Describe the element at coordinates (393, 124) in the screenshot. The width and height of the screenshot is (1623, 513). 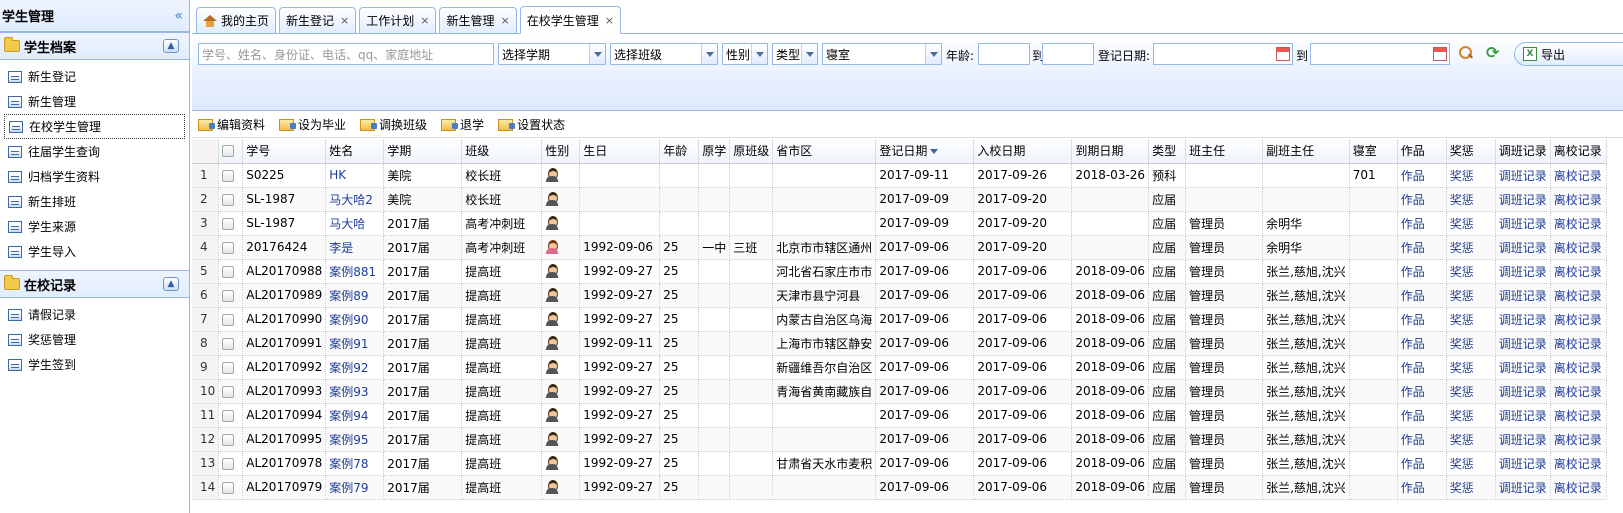
I see `action-button: 调换班级` at that location.